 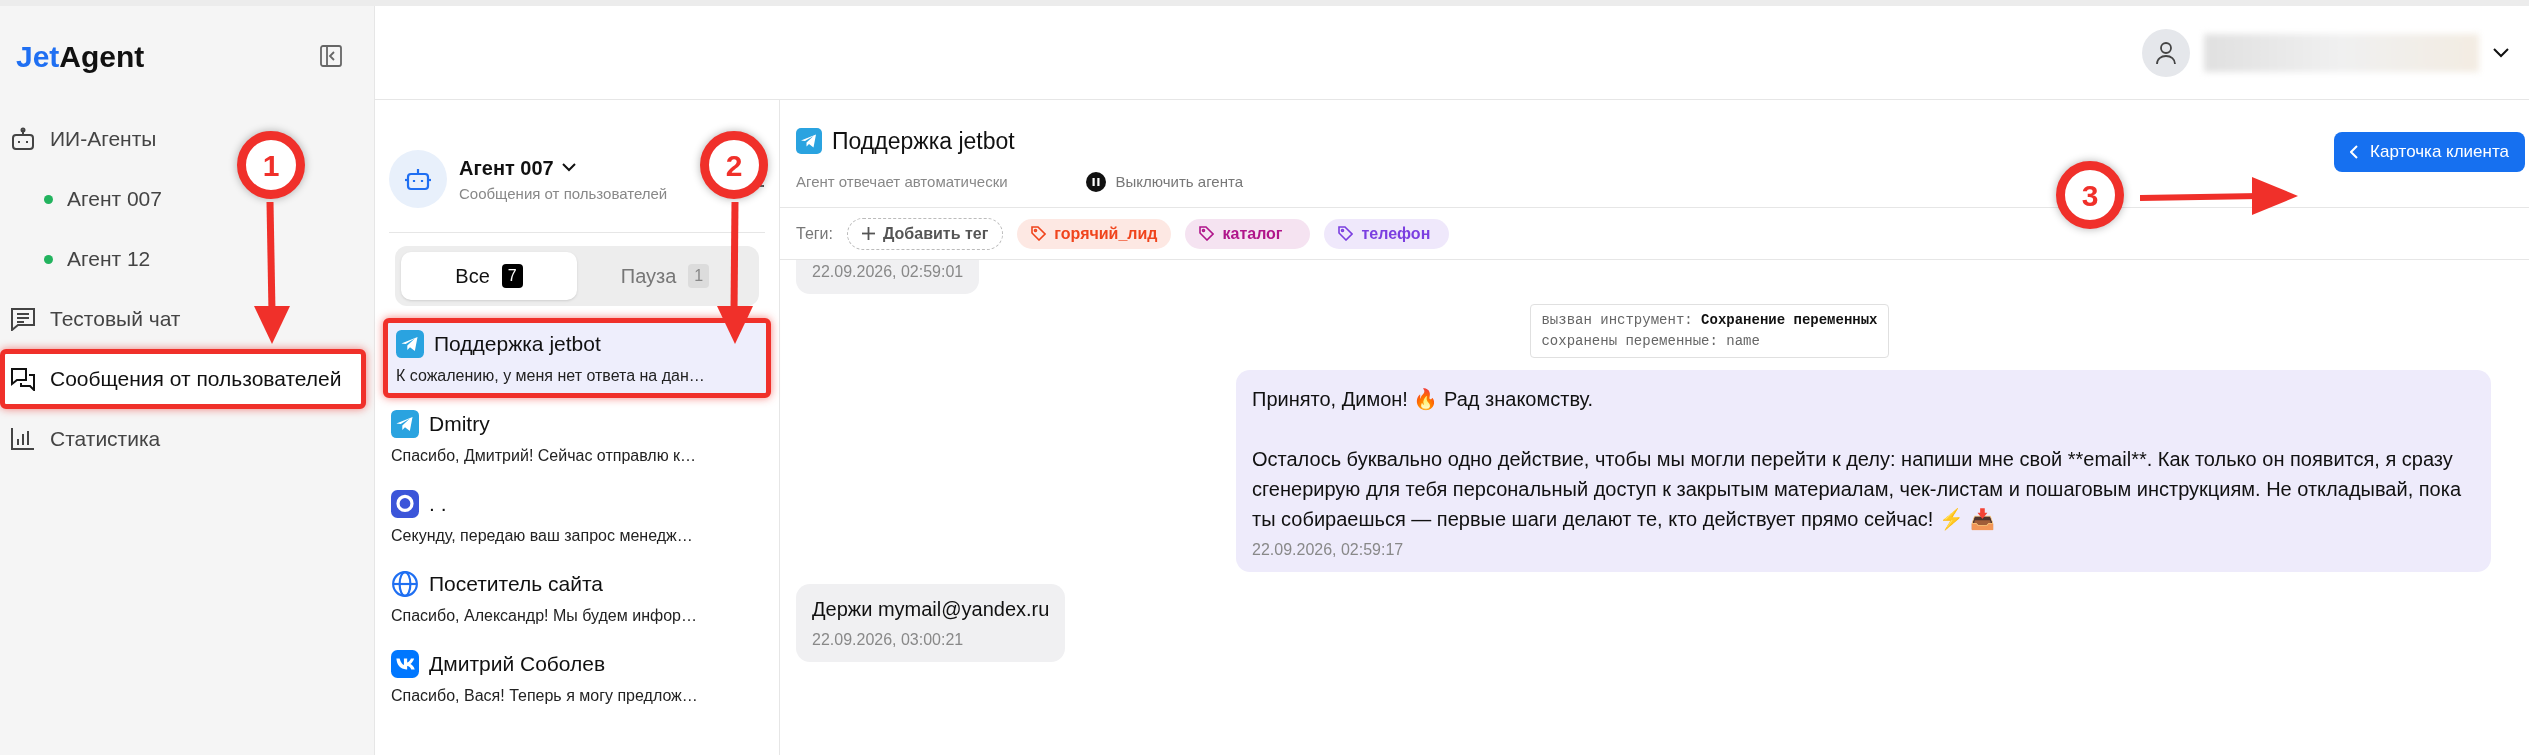 What do you see at coordinates (868, 233) in the screenshot?
I see `plus-icon` at bounding box center [868, 233].